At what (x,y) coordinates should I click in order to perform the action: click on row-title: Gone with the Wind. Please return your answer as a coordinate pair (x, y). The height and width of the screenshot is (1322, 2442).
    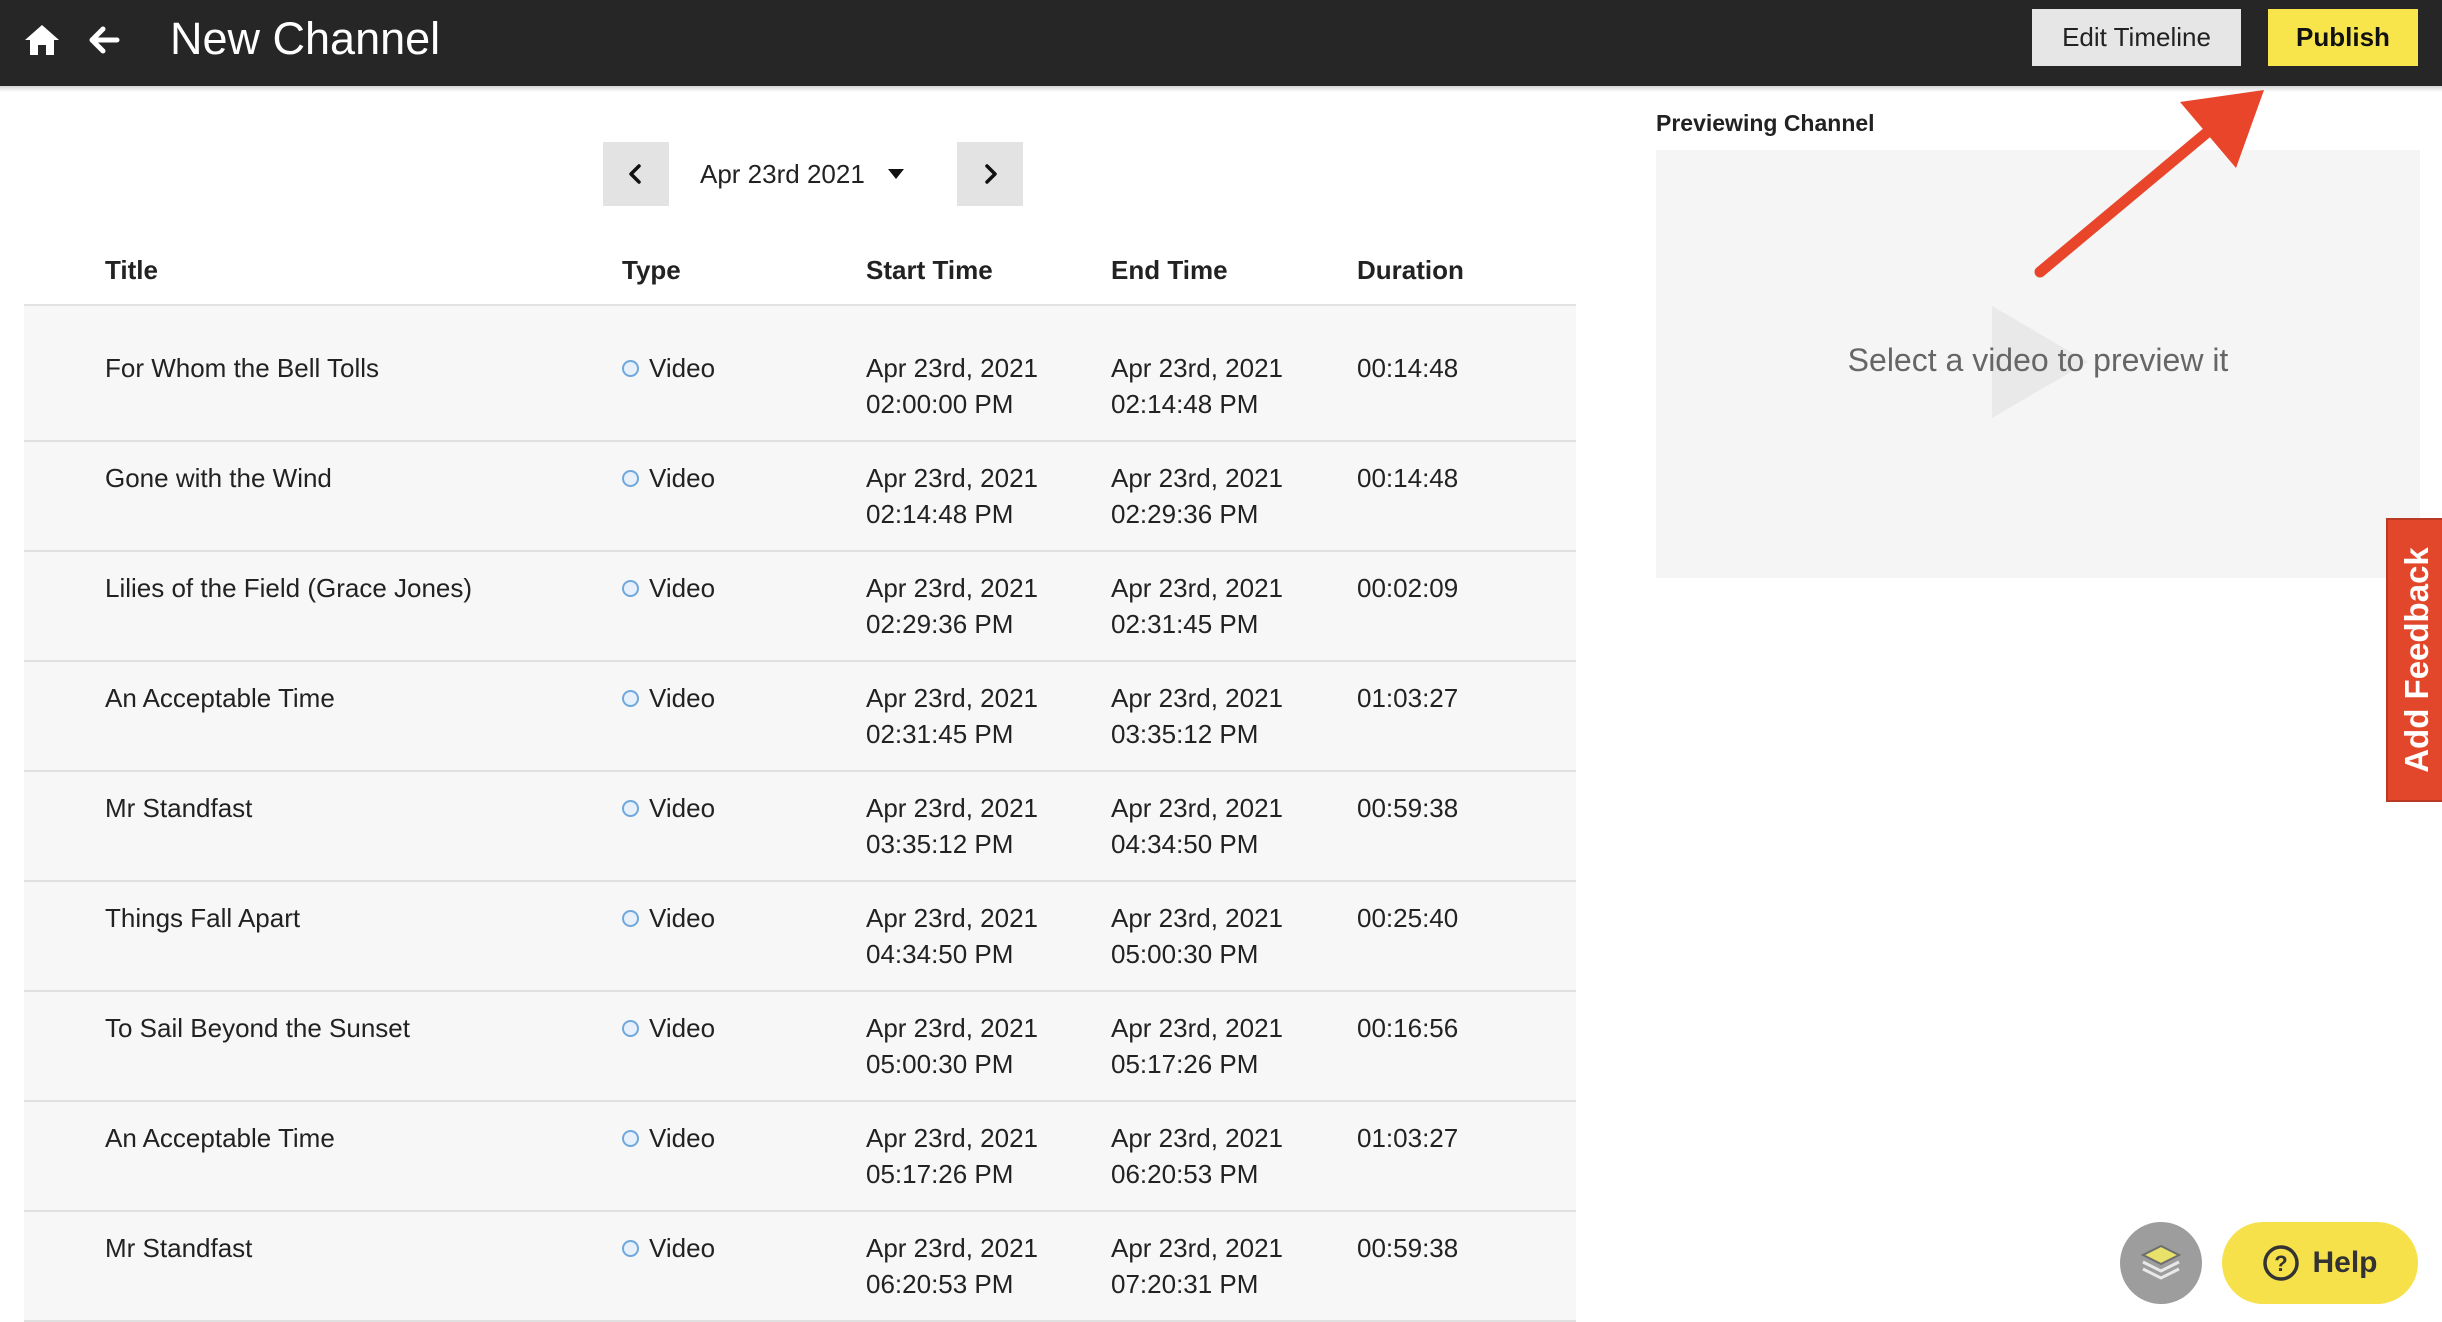
    Looking at the image, I should click on (218, 478).